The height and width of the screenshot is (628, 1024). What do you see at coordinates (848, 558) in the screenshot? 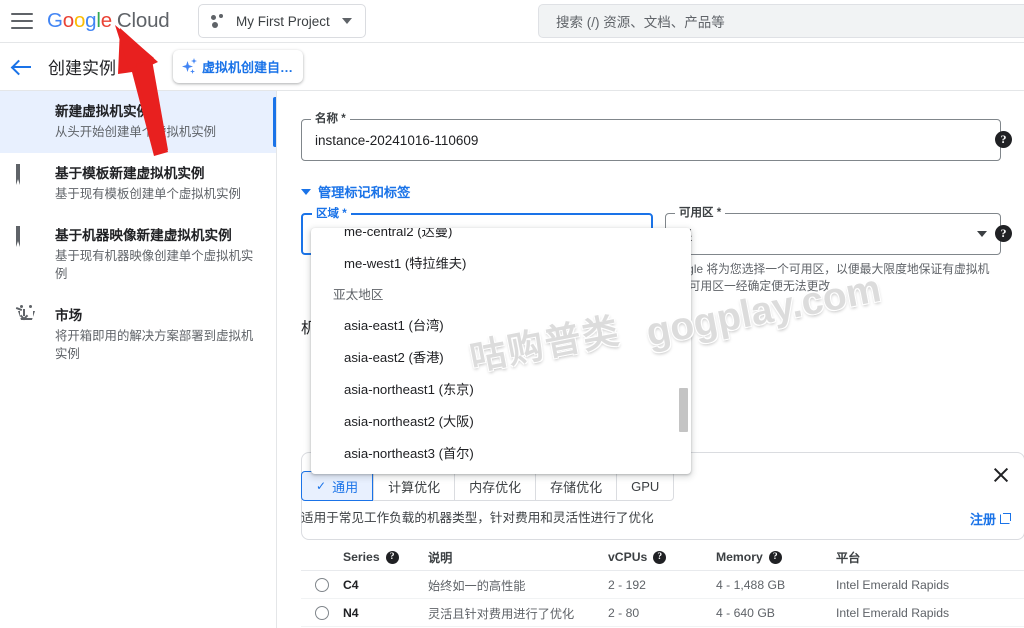
I see `table-header-platform: 平台` at bounding box center [848, 558].